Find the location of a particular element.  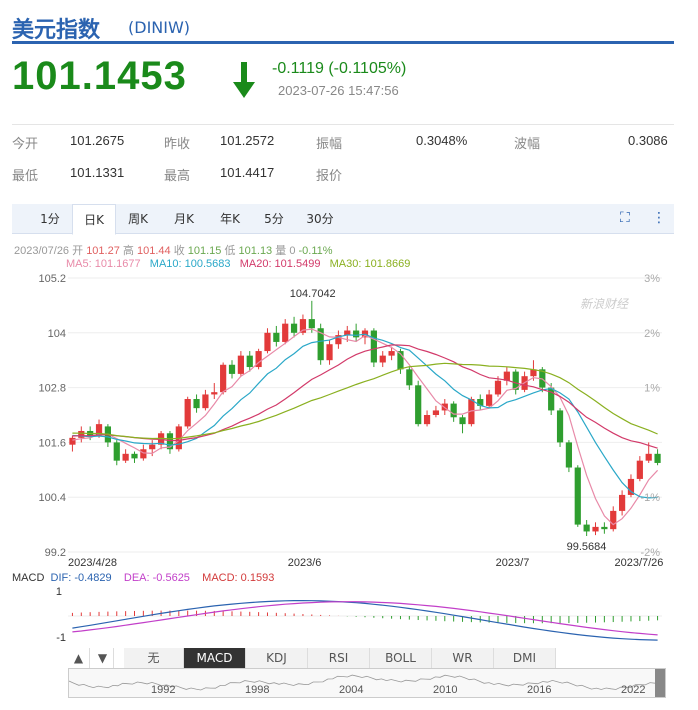

stat-label-high: 最高 is located at coordinates (177, 176).